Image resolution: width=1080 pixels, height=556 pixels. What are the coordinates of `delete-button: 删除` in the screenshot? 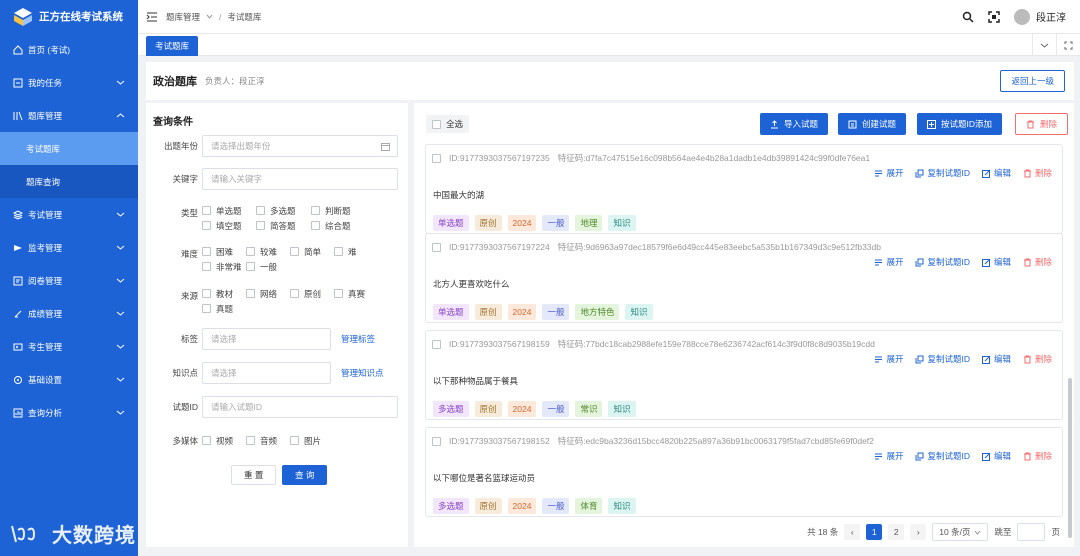 It's located at (1042, 124).